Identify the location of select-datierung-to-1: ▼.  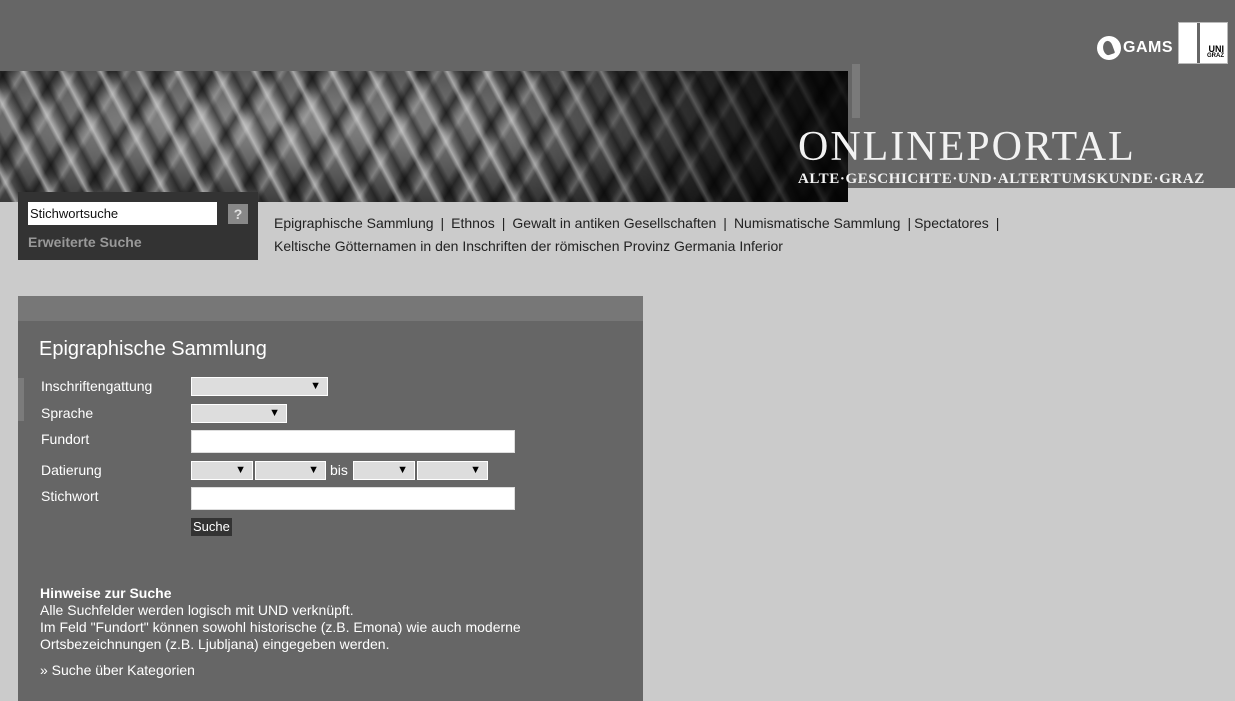
(384, 470).